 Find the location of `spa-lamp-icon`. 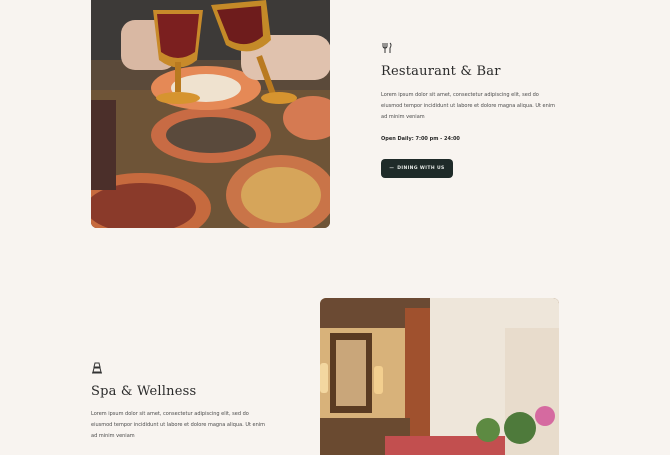

spa-lamp-icon is located at coordinates (97, 366).